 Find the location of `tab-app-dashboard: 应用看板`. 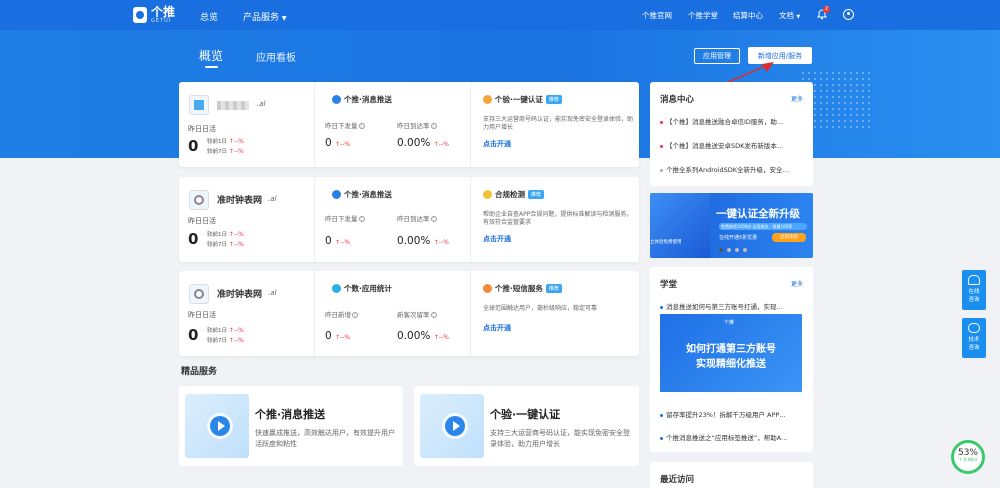

tab-app-dashboard: 应用看板 is located at coordinates (276, 56).